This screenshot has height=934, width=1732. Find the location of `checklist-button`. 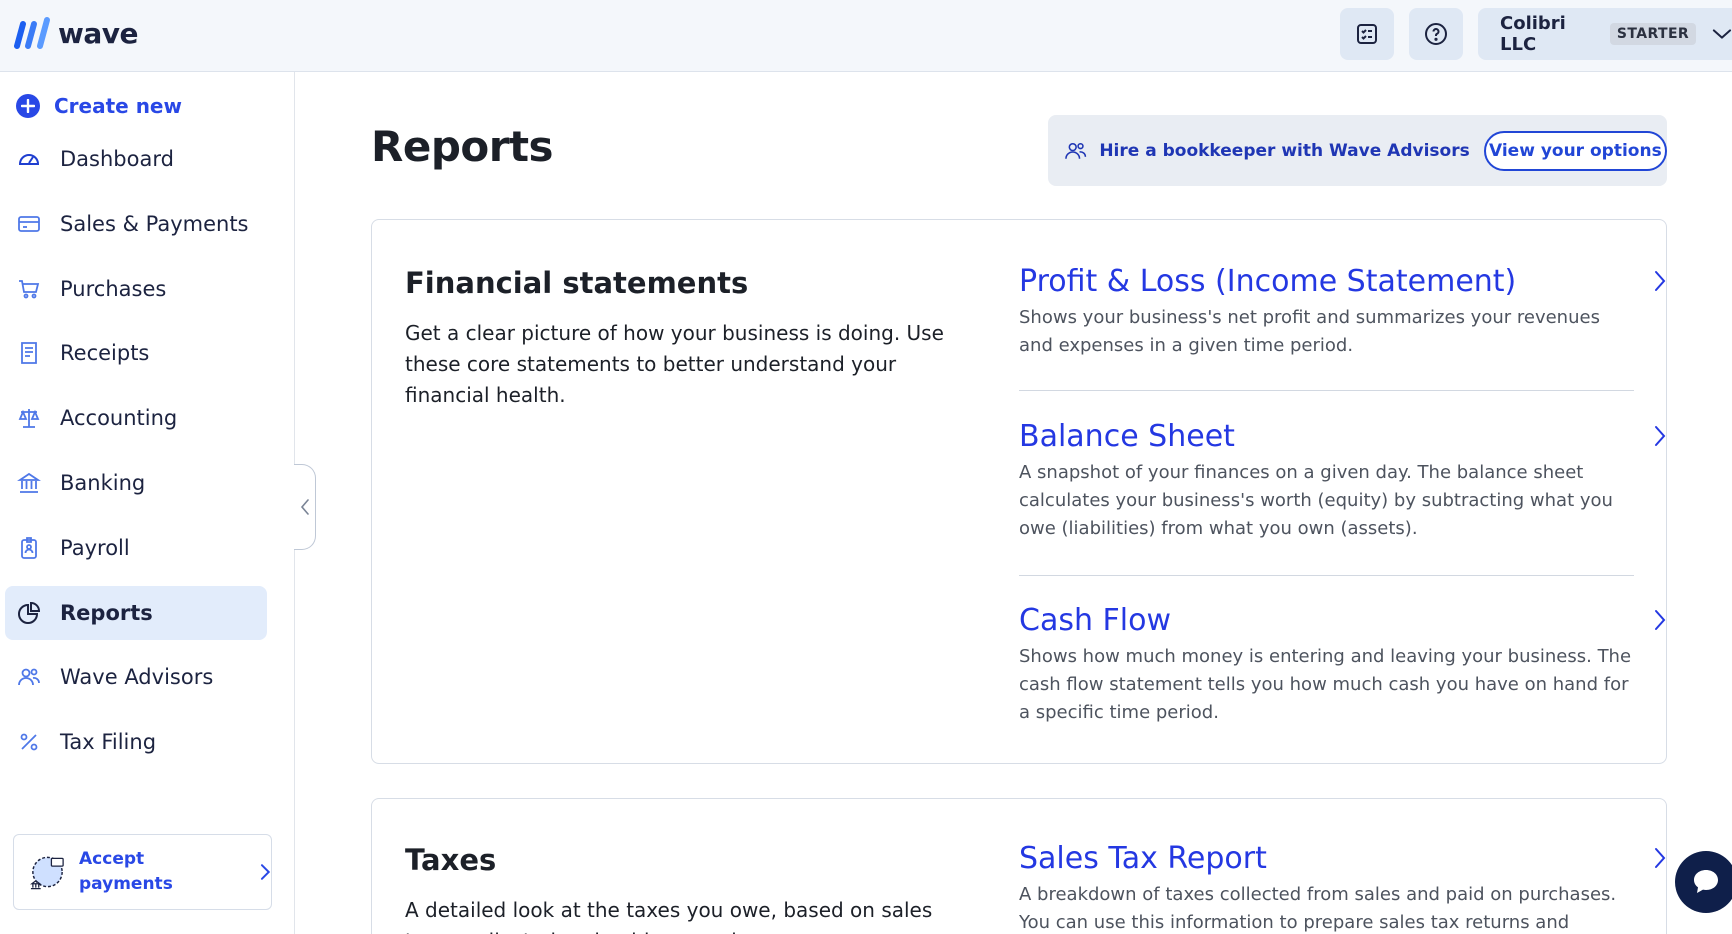

checklist-button is located at coordinates (1367, 34).